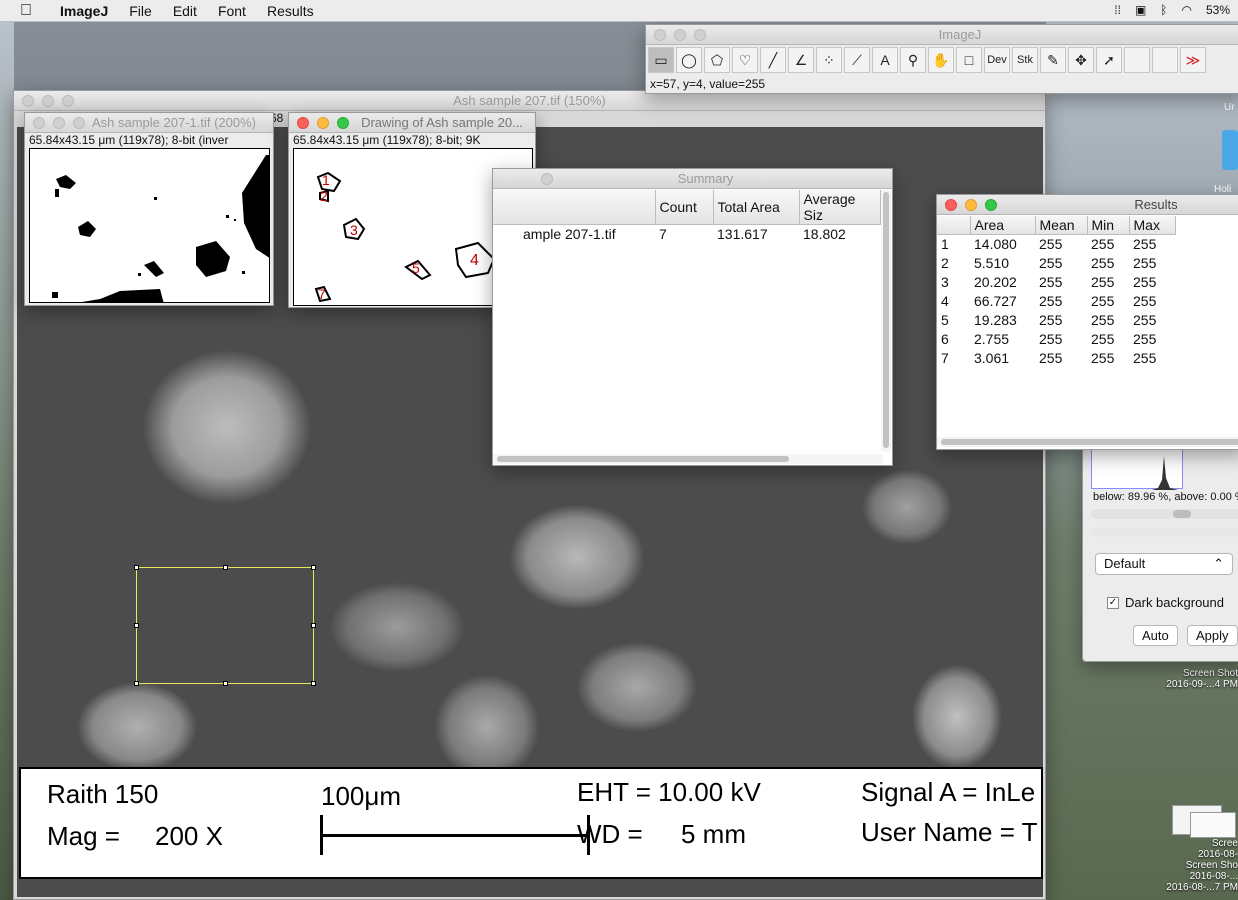  I want to click on text-icon: A, so click(885, 60).